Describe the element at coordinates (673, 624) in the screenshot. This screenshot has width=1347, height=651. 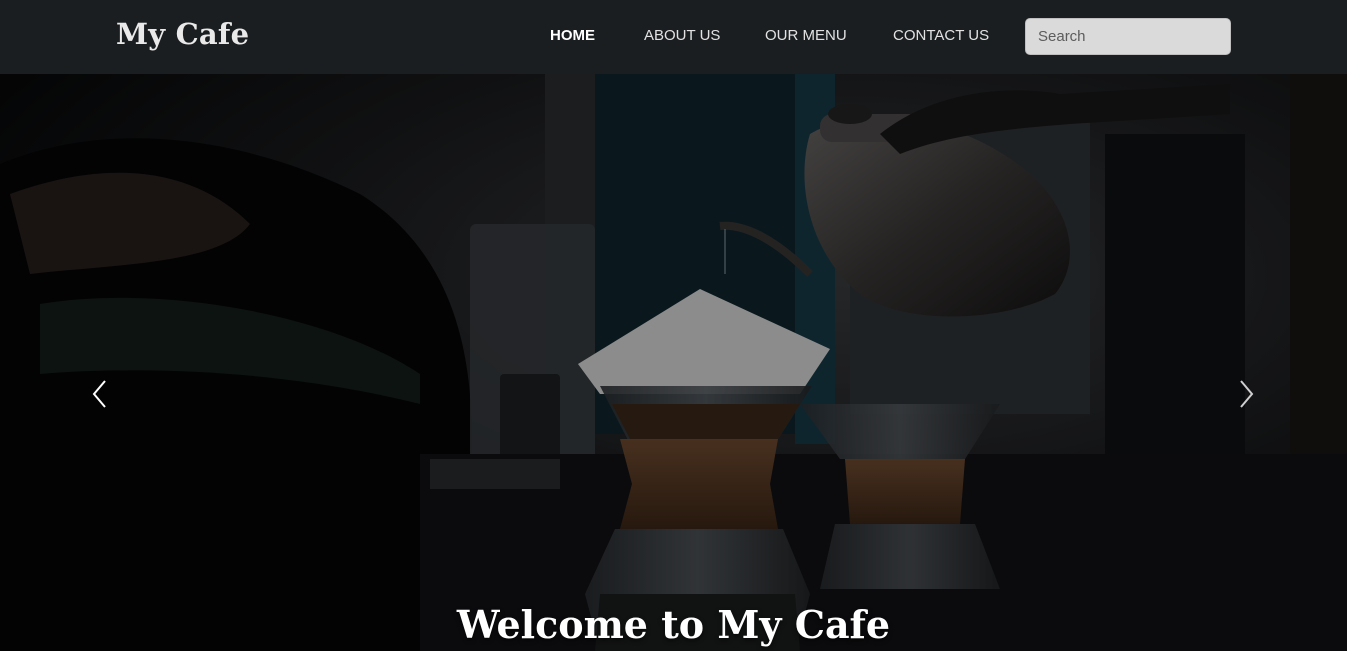
I see `hero-caption: Welcome to My Cafe` at that location.